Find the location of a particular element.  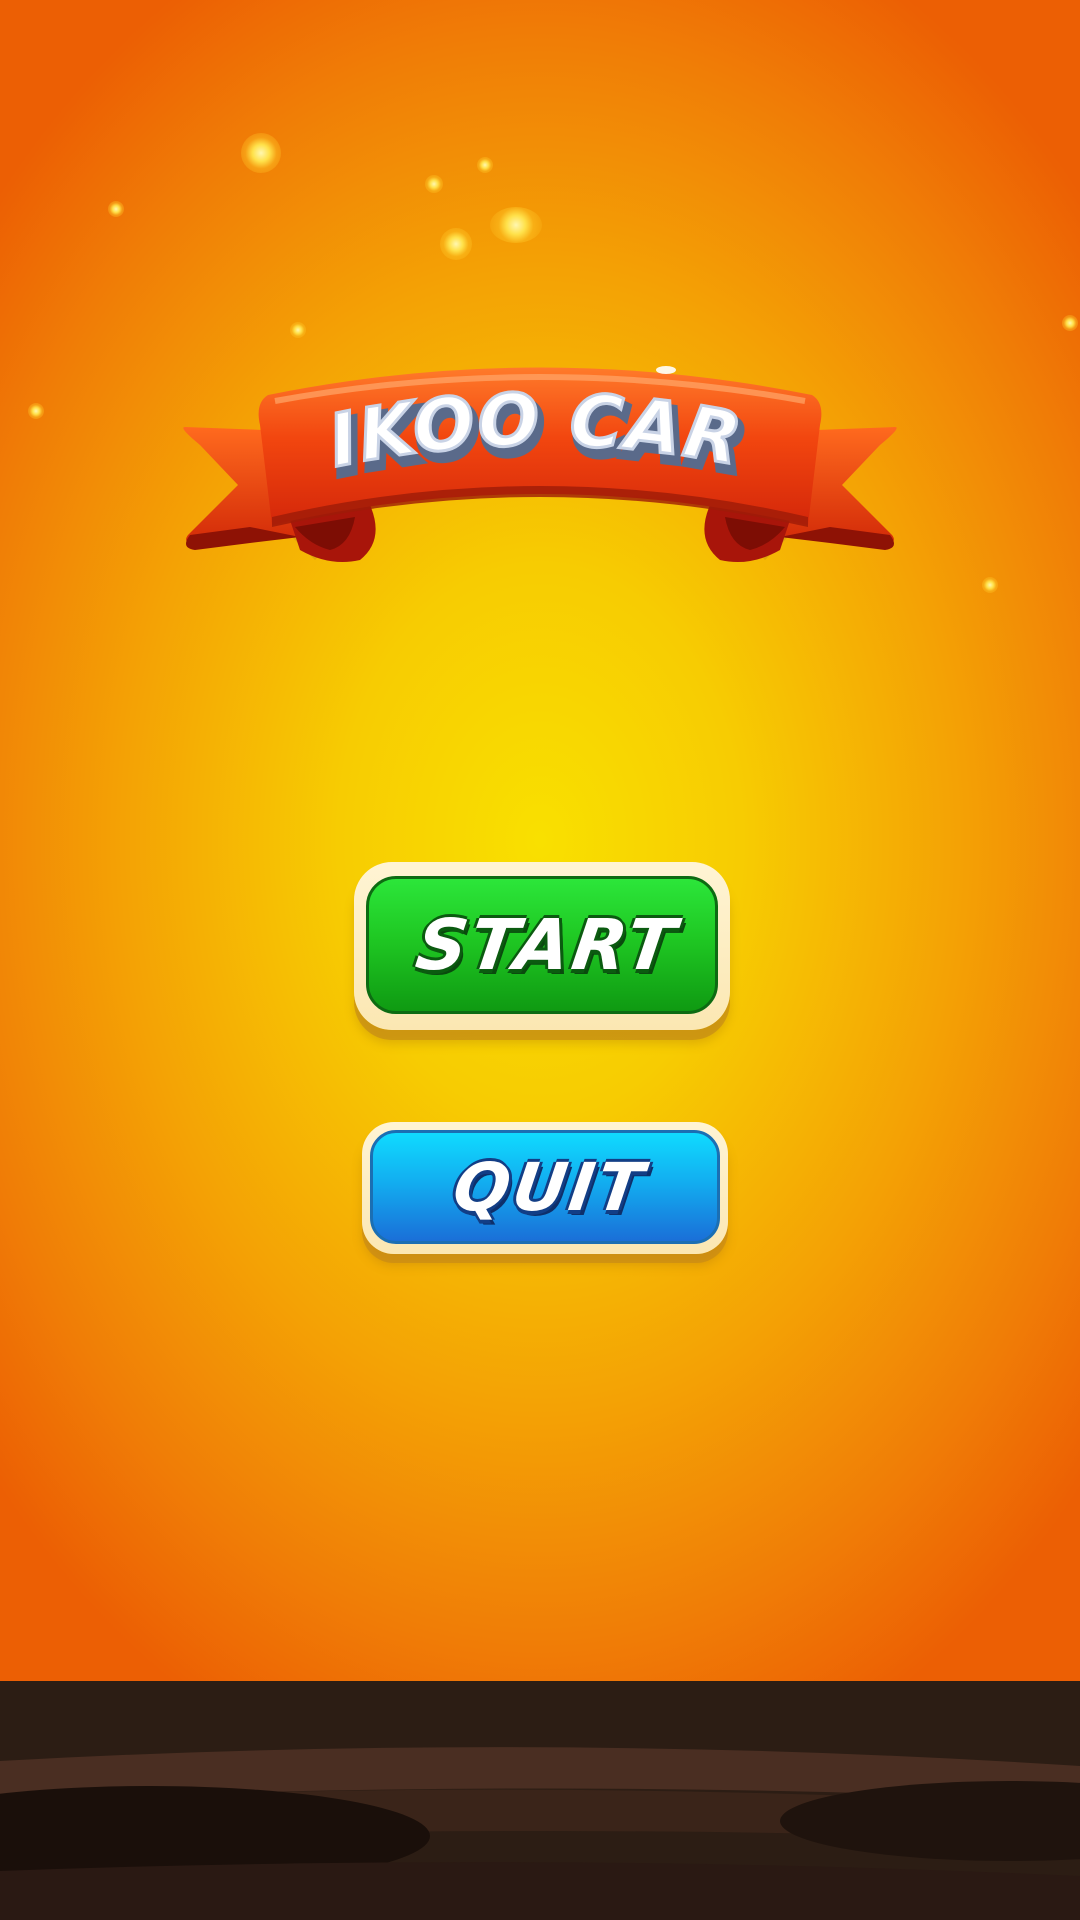

start-button-label: START is located at coordinates (547, 945).